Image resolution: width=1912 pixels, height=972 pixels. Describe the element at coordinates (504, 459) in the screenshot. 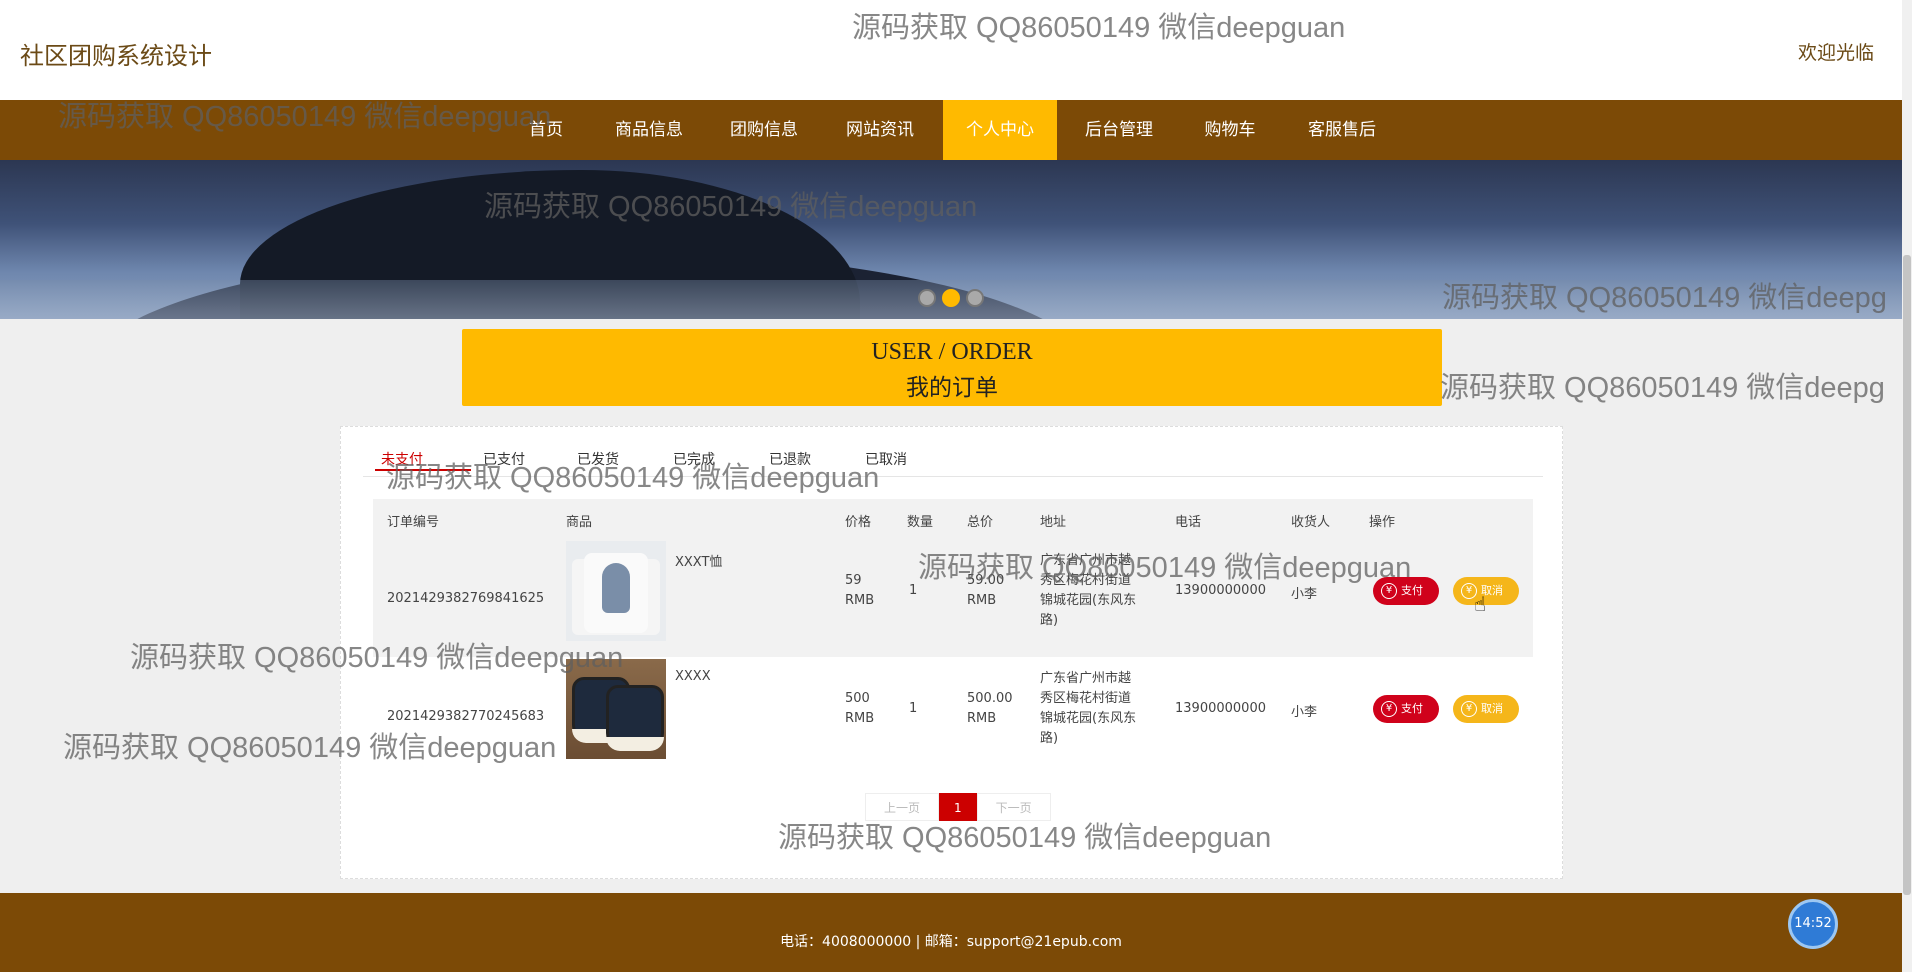

I see `tab-paid: 已支付` at that location.